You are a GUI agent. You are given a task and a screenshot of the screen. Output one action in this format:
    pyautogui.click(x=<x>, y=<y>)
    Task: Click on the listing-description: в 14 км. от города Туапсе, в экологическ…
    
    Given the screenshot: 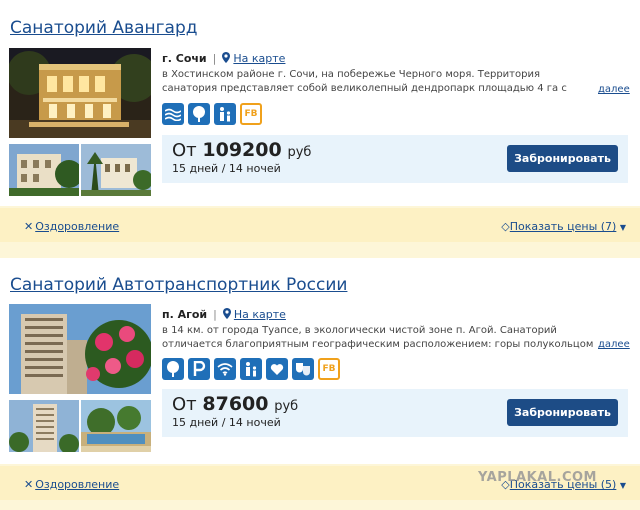 What is the action you would take?
    pyautogui.click(x=378, y=337)
    